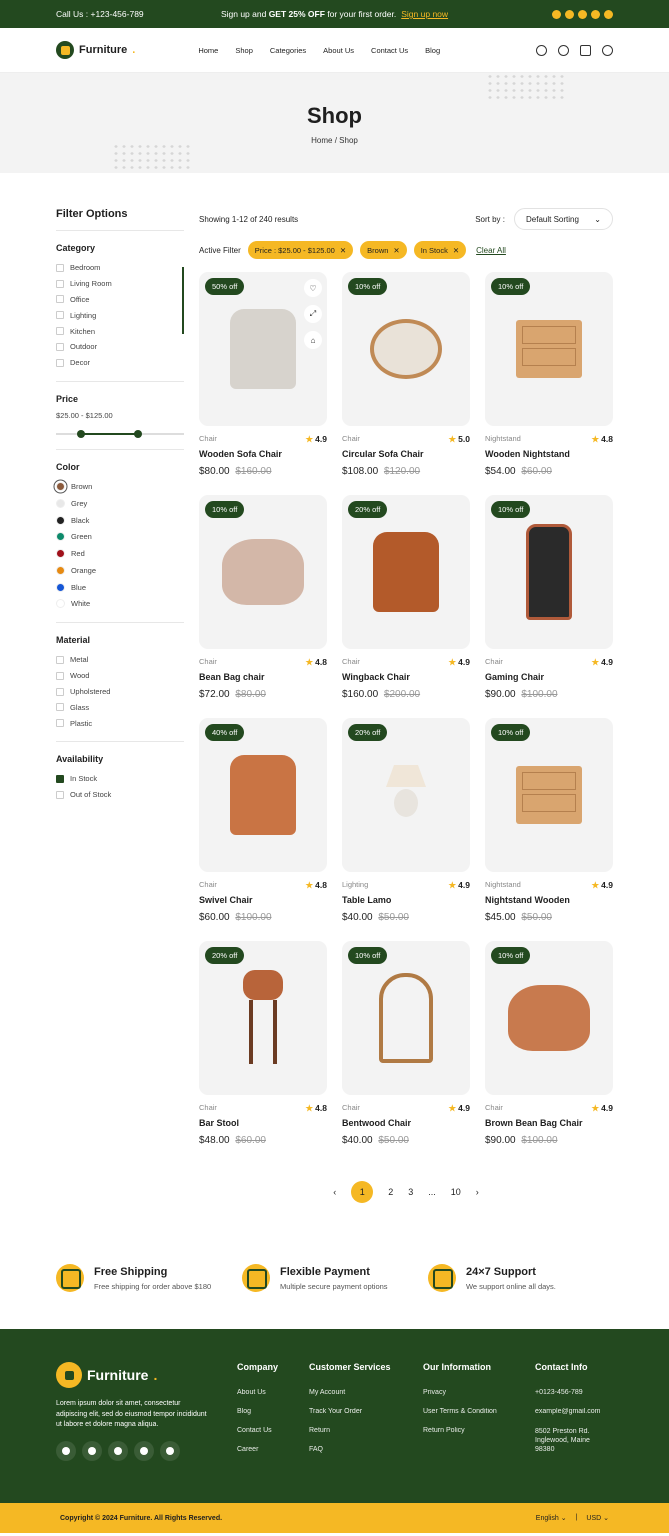 This screenshot has height=1536, width=669. Describe the element at coordinates (120, 537) in the screenshot. I see `color-option: Green` at that location.